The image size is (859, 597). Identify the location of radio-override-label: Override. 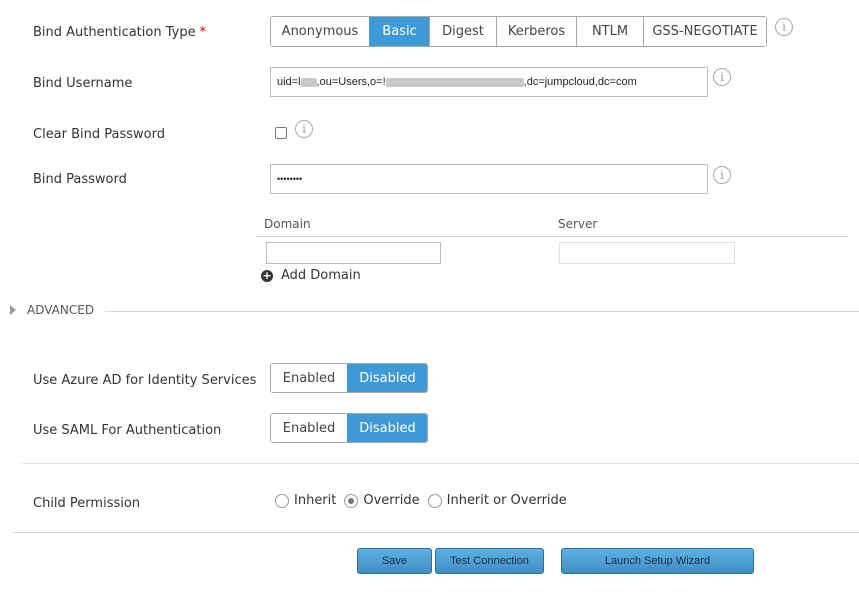
(391, 500).